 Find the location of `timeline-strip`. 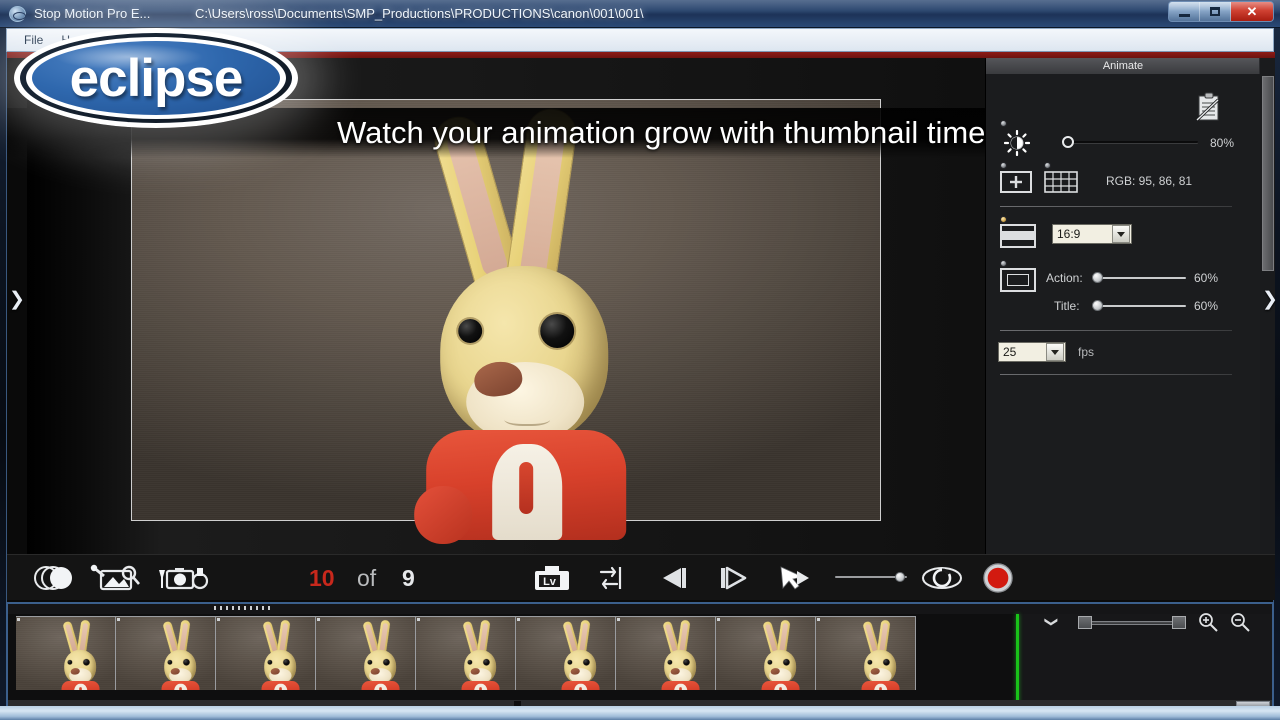

timeline-strip is located at coordinates (512, 662).